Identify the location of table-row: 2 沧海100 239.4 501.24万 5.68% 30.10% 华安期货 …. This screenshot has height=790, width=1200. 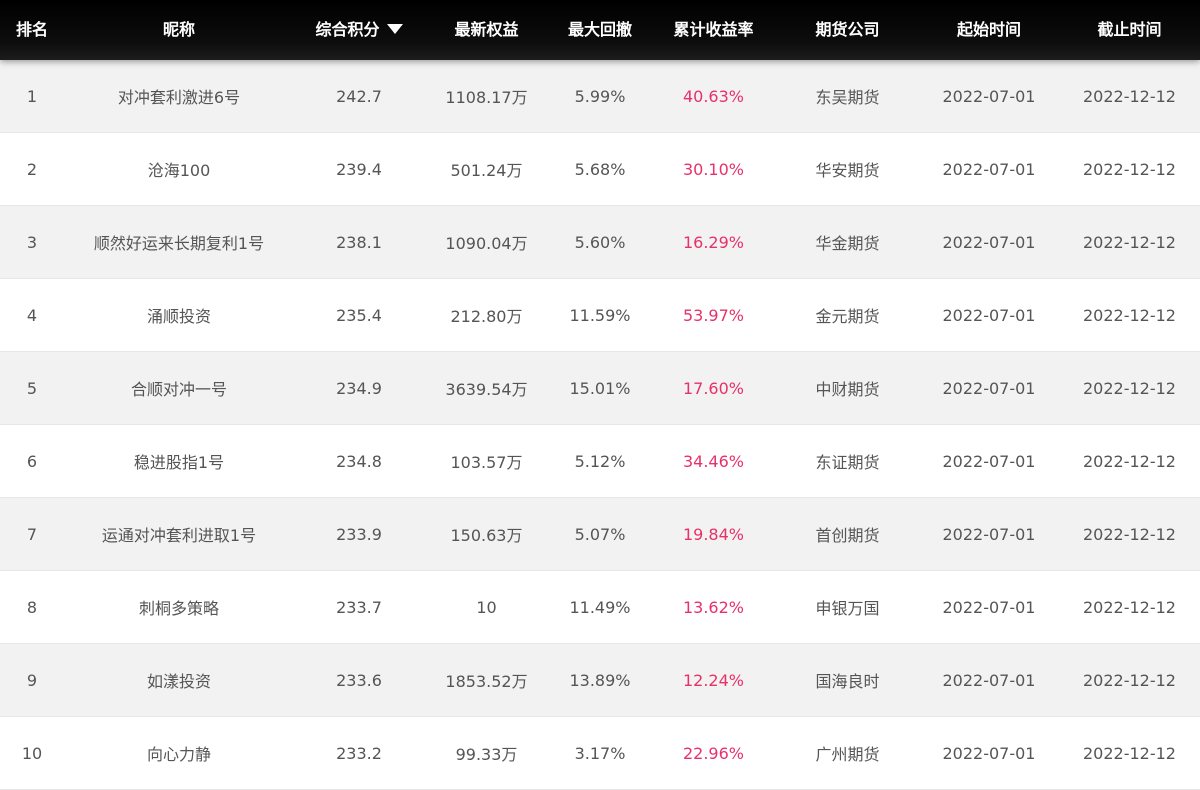
(600, 169).